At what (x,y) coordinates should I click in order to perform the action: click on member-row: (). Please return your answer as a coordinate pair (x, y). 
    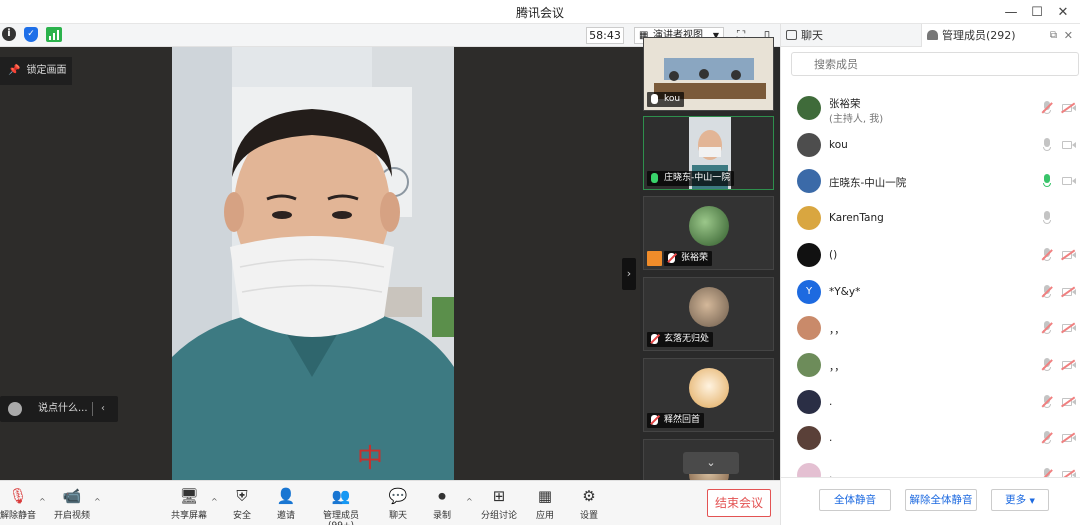
    Looking at the image, I should click on (930, 255).